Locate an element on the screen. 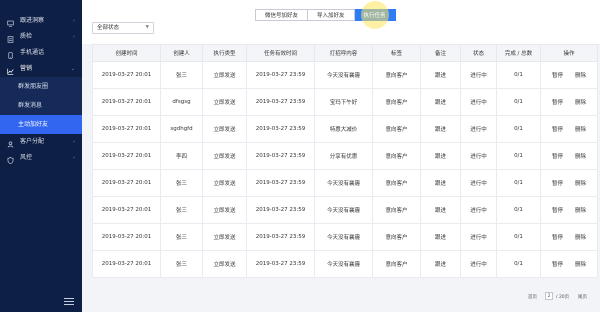 The height and width of the screenshot is (312, 600). sidebar-item-risk-control: 风控 › is located at coordinates (41, 158).